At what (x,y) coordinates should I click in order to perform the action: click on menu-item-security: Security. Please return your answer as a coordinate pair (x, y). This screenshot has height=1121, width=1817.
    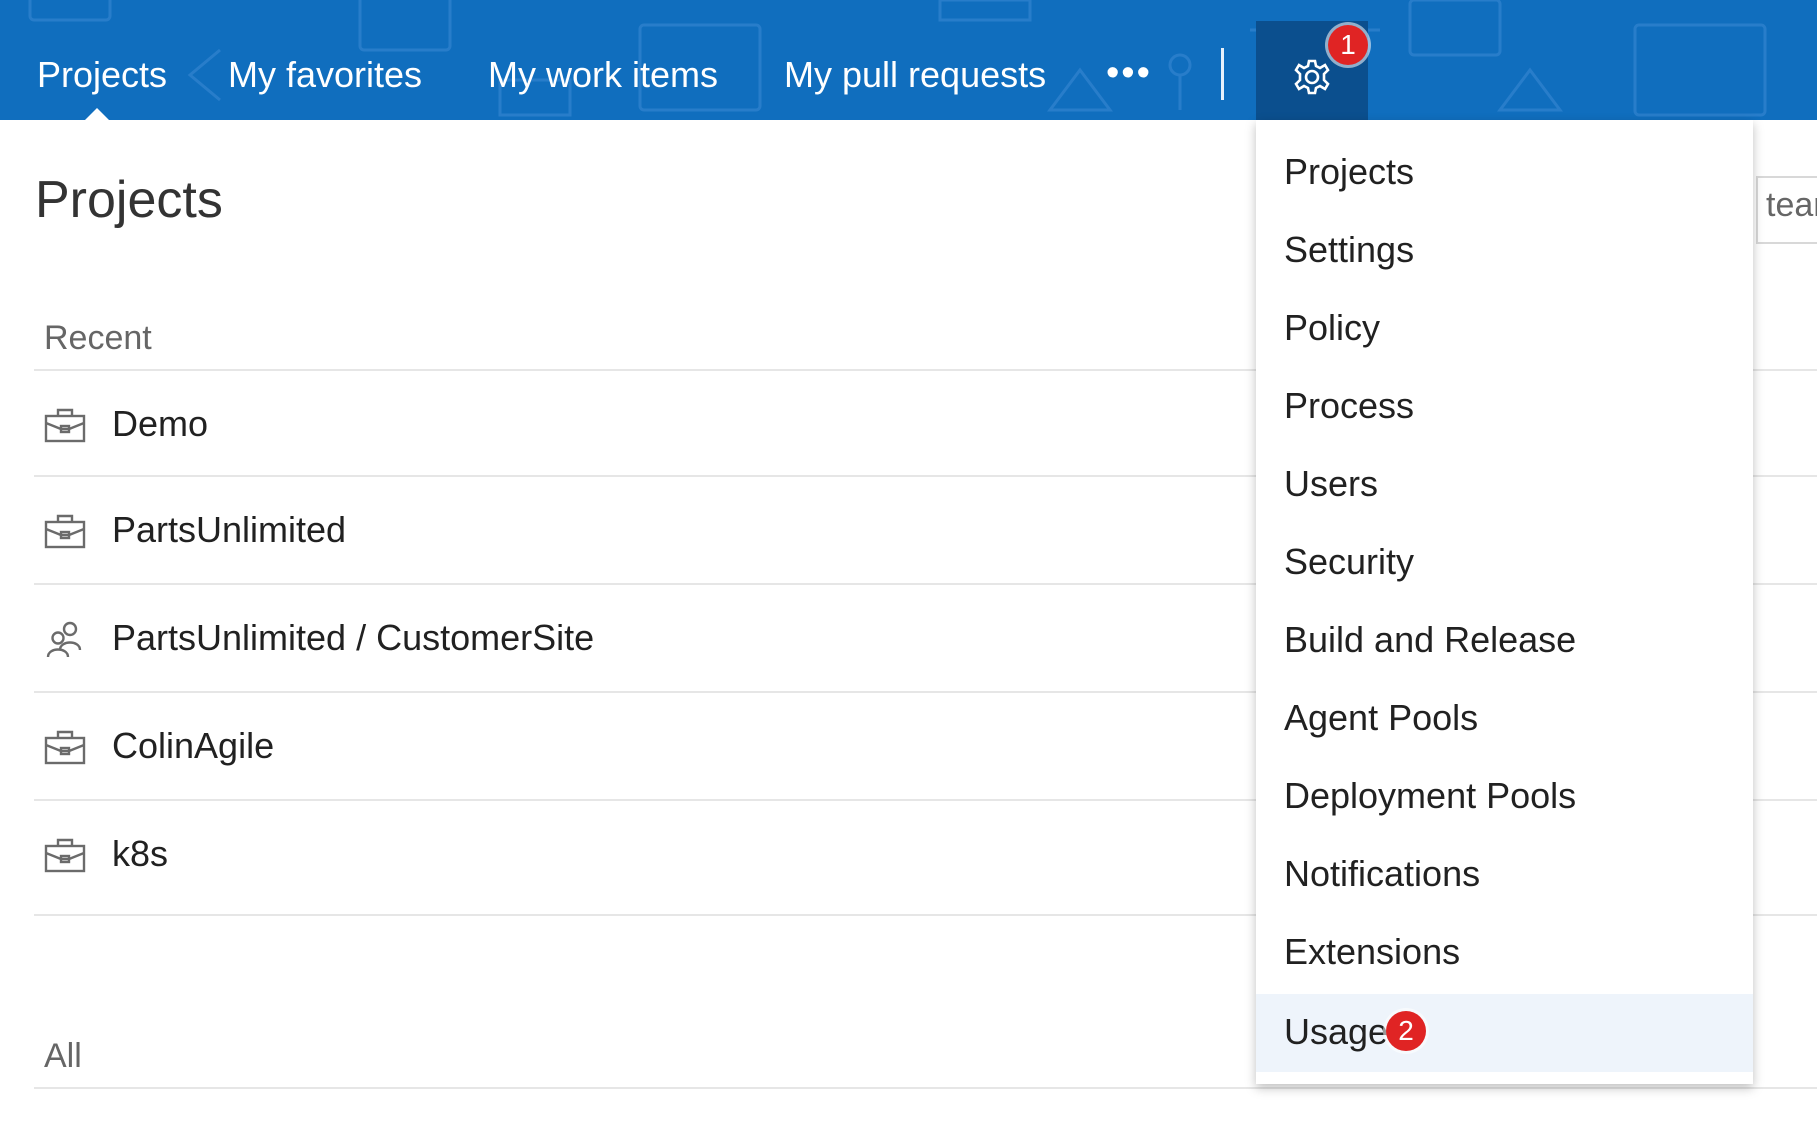
    Looking at the image, I should click on (1504, 563).